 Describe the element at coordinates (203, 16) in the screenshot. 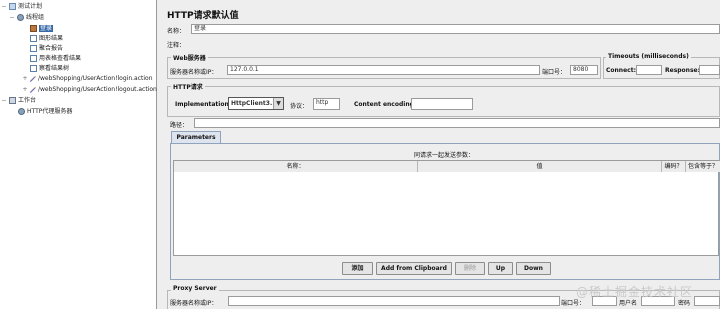

I see `panel-title: HTTP请求默认值` at that location.